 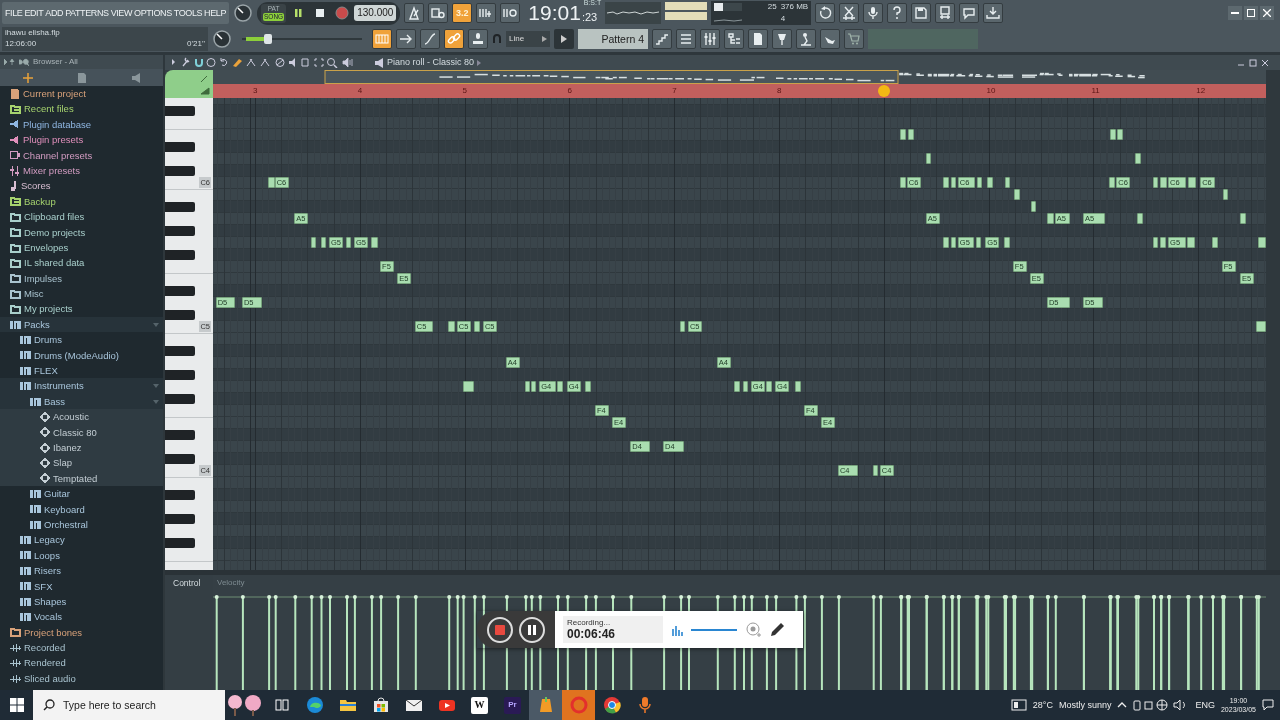 What do you see at coordinates (81, 124) in the screenshot?
I see `browser-item: Plugin database` at bounding box center [81, 124].